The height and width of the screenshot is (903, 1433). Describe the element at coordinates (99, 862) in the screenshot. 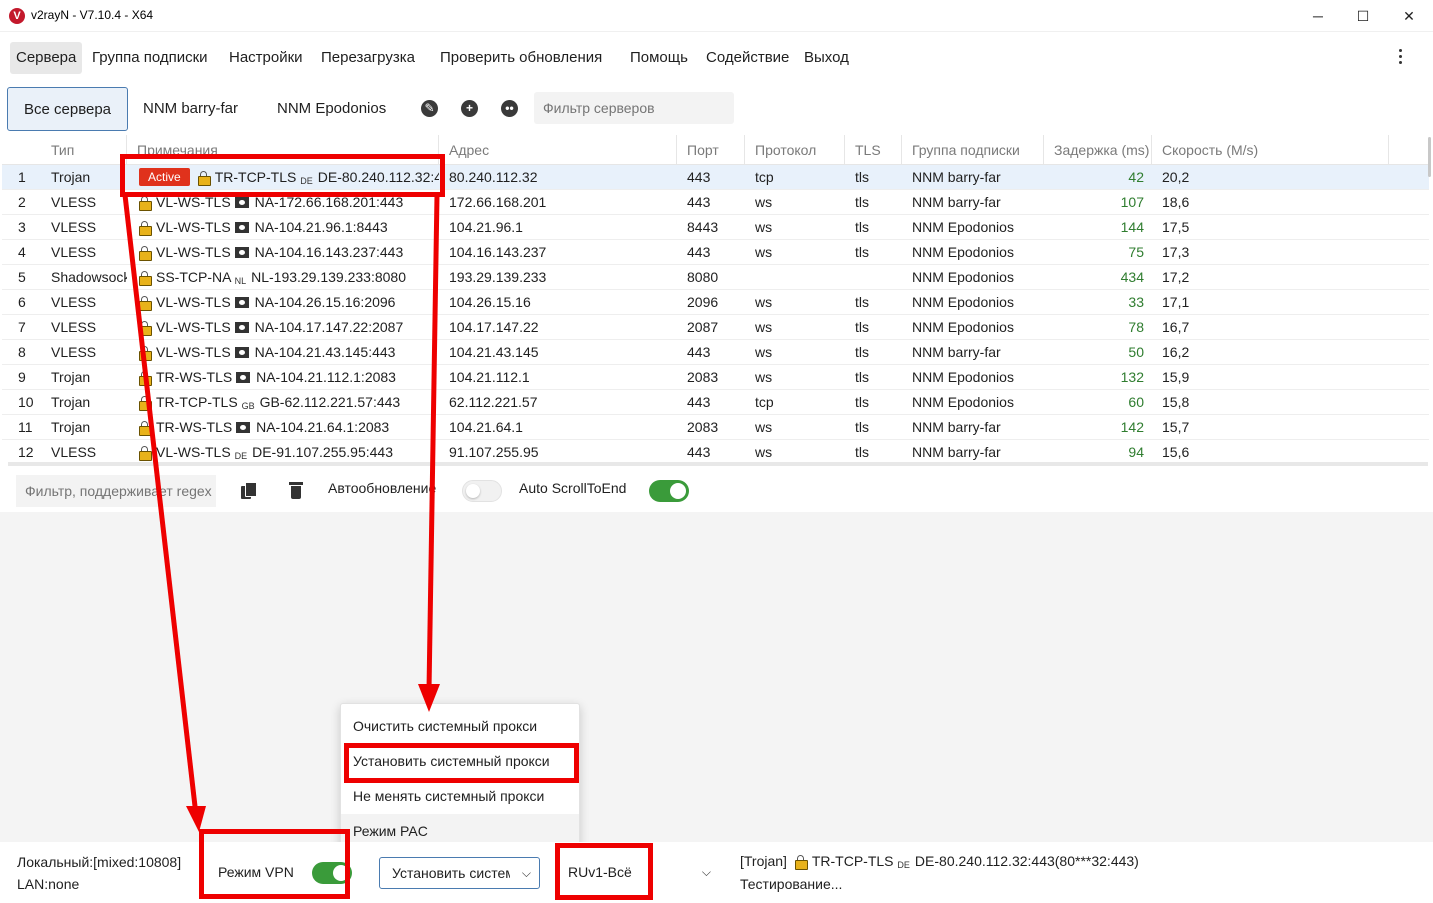

I see `local-port-info: Локальный:[mixed:10808]` at that location.